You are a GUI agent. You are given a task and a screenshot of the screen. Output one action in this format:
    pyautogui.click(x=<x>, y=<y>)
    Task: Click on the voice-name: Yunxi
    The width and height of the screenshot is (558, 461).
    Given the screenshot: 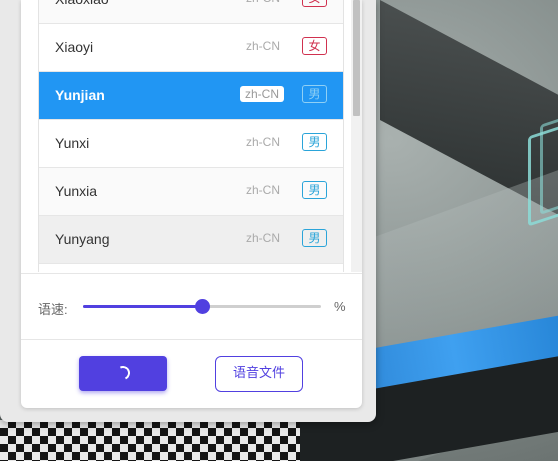 What is the action you would take?
    pyautogui.click(x=72, y=143)
    